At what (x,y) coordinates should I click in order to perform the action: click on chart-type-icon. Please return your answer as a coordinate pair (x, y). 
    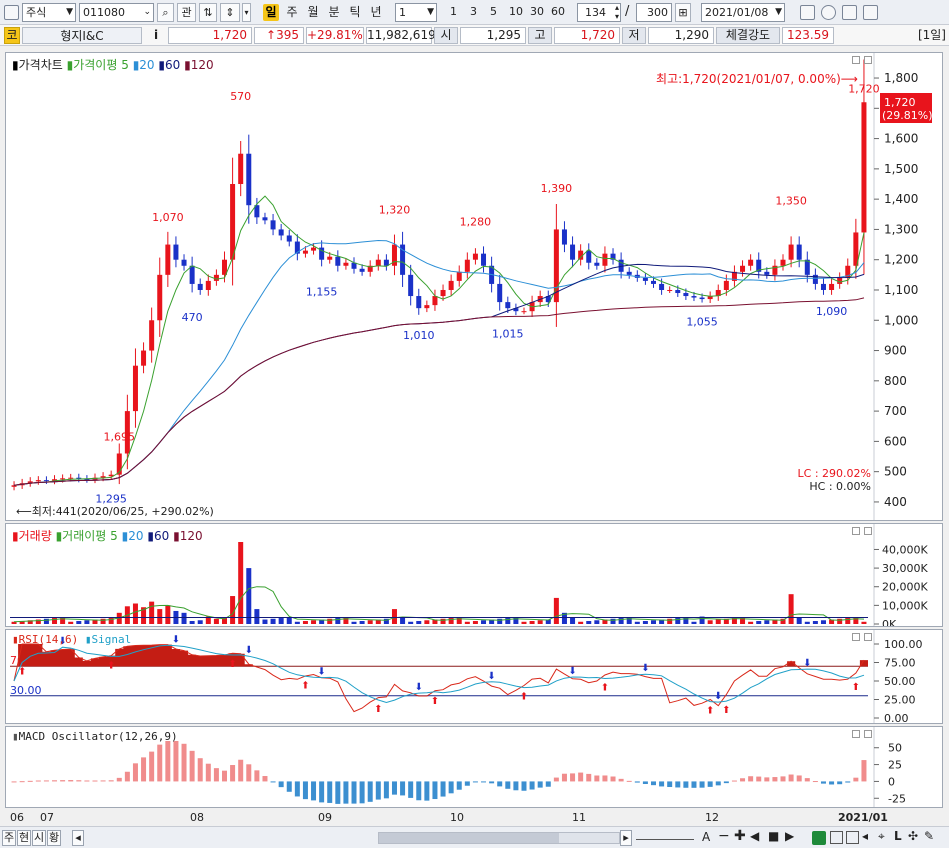
    Looking at the image, I should click on (807, 12).